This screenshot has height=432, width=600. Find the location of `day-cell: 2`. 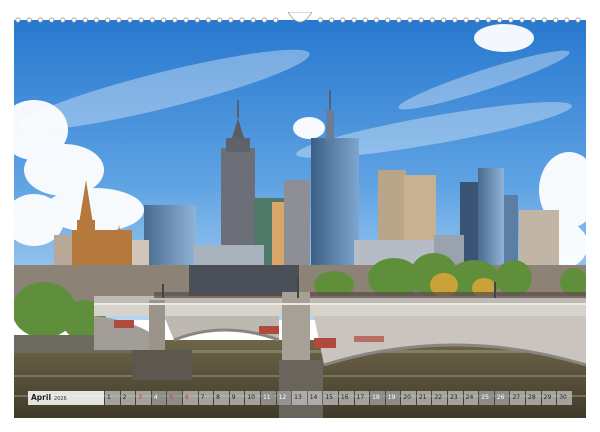

day-cell: 2 is located at coordinates (128, 398).